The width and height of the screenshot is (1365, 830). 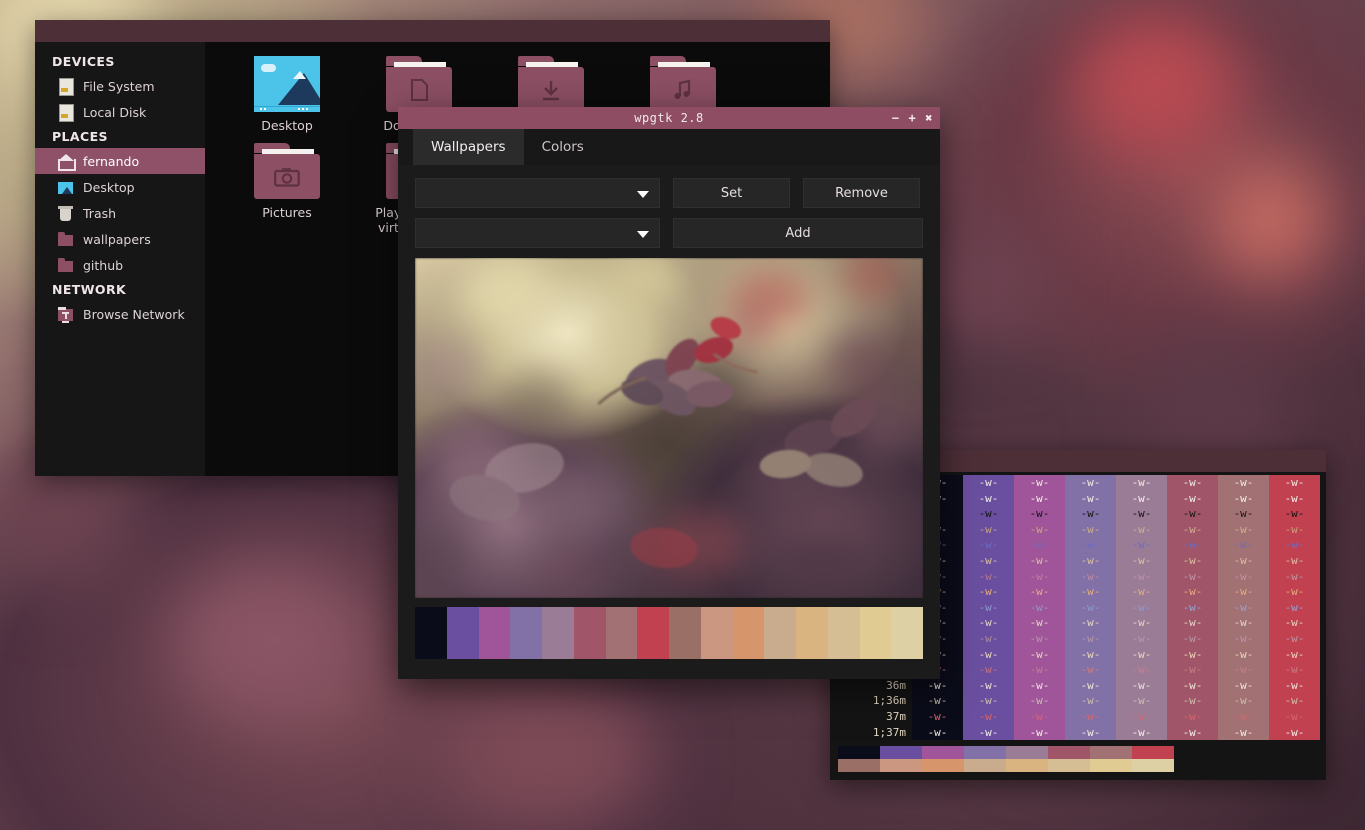 I want to click on theme-select, so click(x=537, y=193).